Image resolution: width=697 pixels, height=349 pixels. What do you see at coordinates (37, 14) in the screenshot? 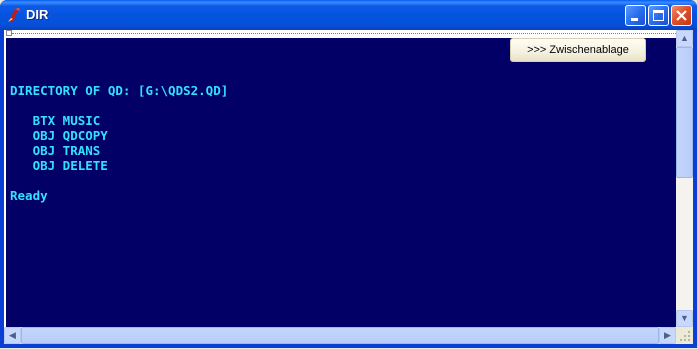
I see `window-title: DIR` at bounding box center [37, 14].